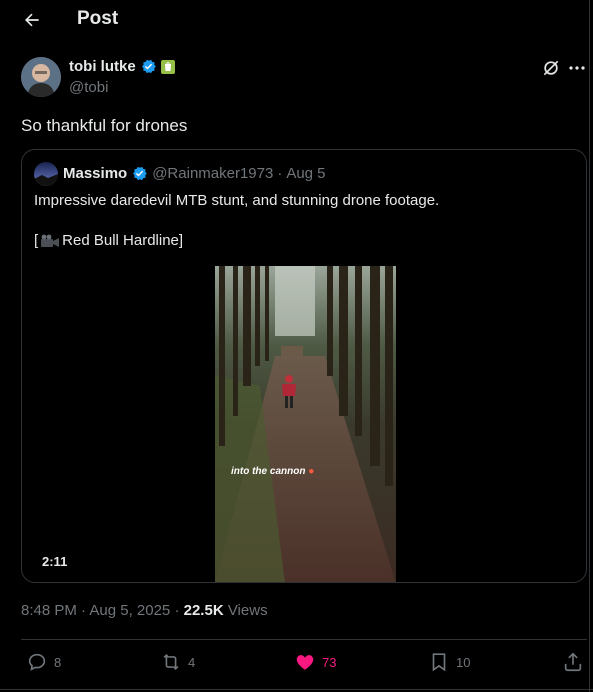  I want to click on heart-filled-icon, so click(305, 662).